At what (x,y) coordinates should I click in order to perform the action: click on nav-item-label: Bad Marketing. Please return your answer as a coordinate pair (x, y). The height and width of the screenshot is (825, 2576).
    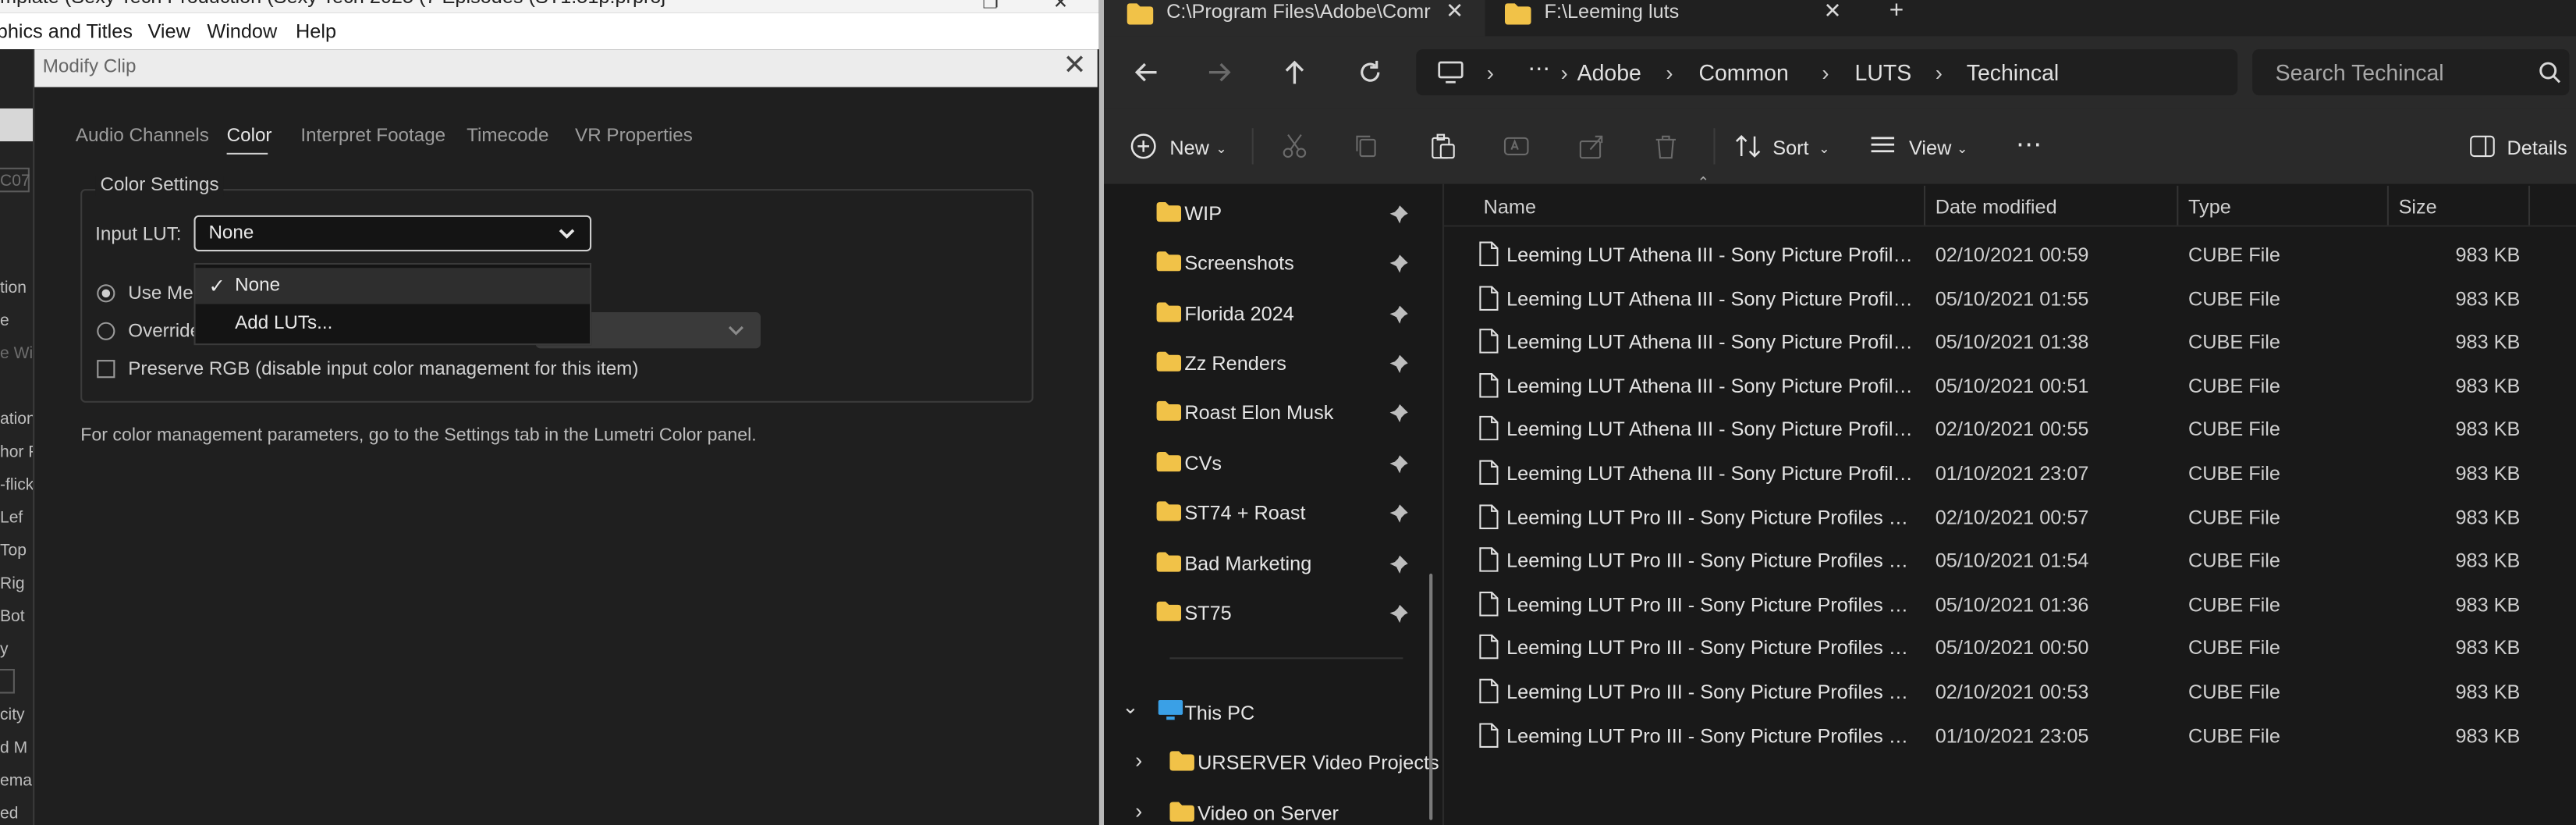
    Looking at the image, I should click on (1248, 563).